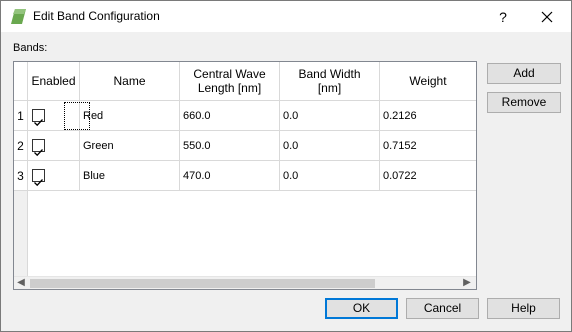  What do you see at coordinates (523, 308) in the screenshot?
I see `help-button: Help` at bounding box center [523, 308].